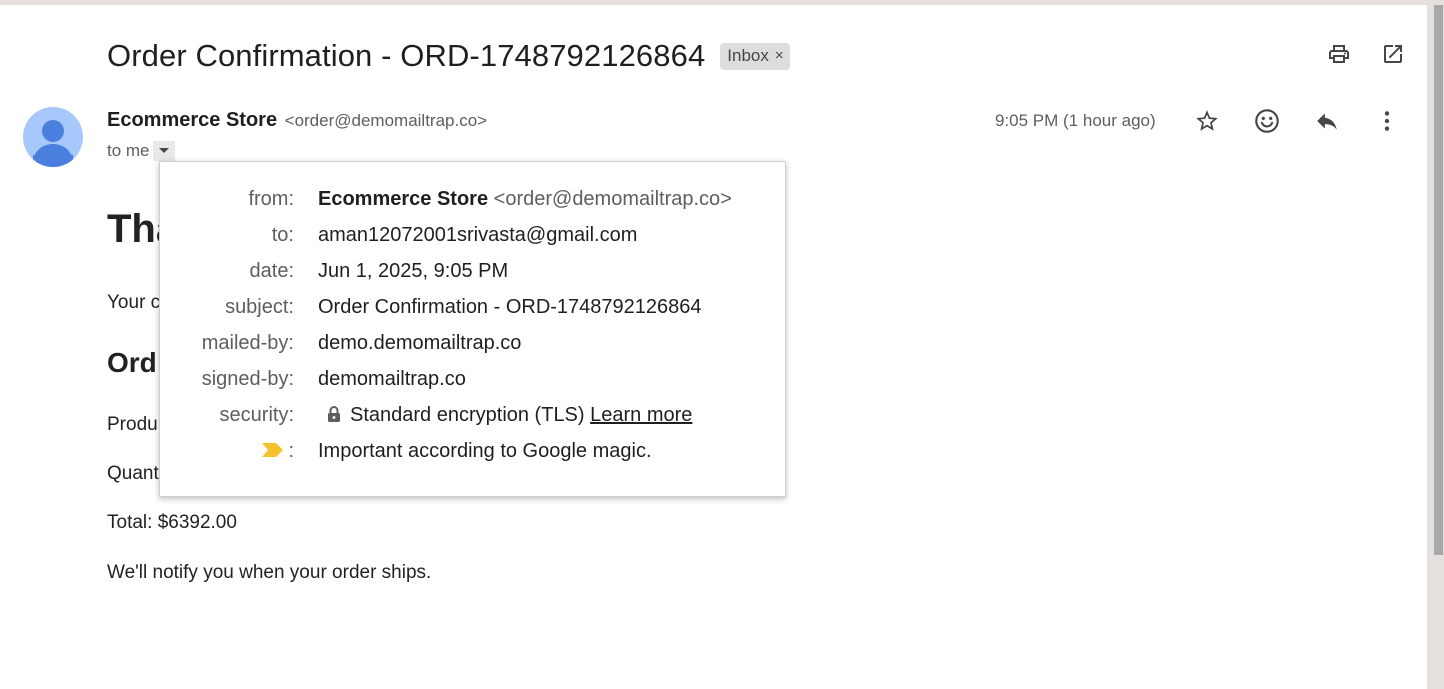  I want to click on scrollbar-thumb, so click(1438, 280).